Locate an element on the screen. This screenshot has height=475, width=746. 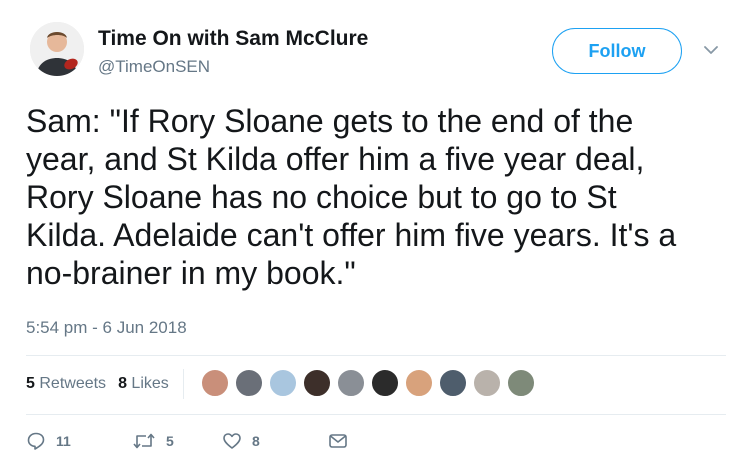
retweets-label: Retweets is located at coordinates (73, 383).